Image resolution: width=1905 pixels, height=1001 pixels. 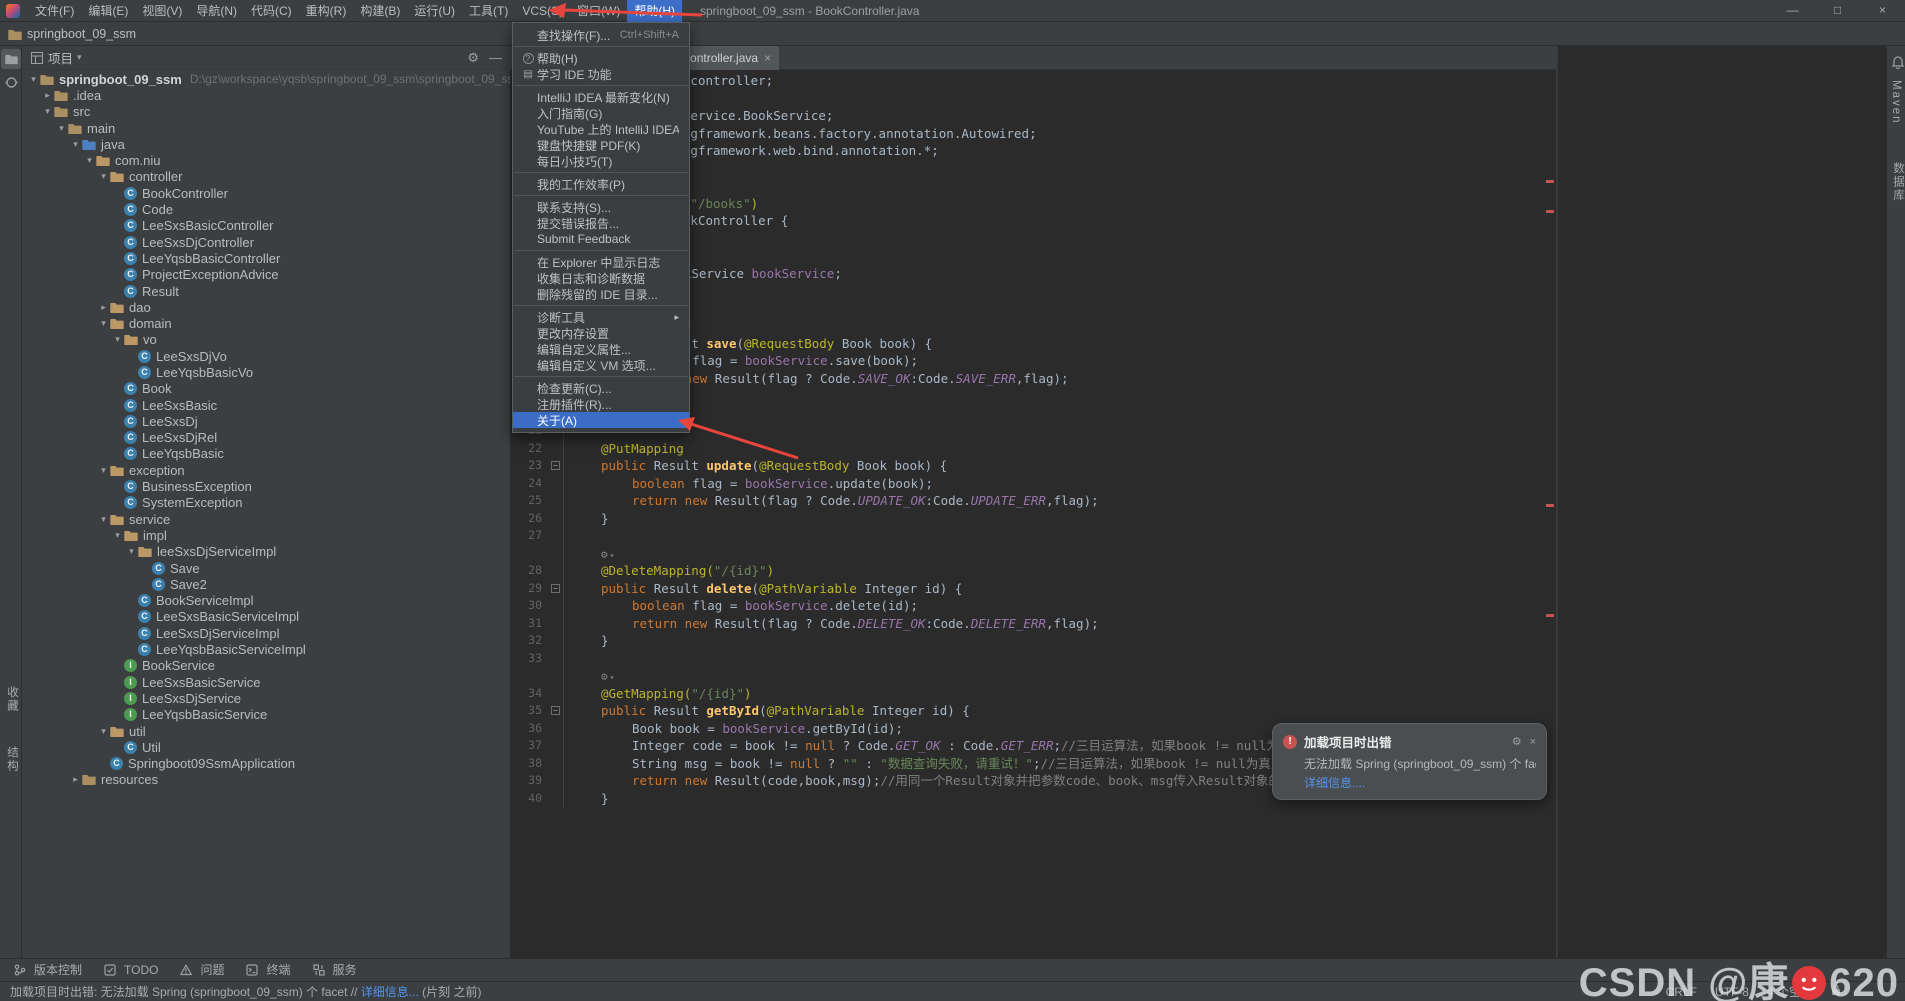 I want to click on tree-item: C Save2, so click(x=266, y=584).